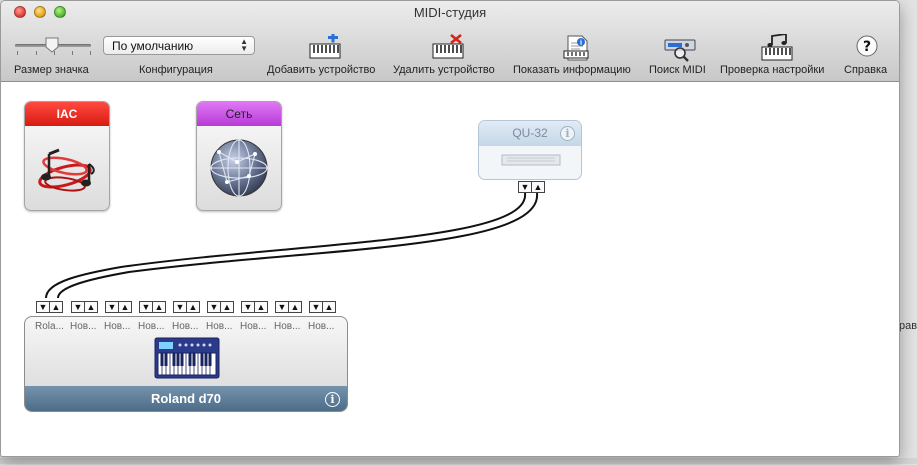 The height and width of the screenshot is (465, 917). Describe the element at coordinates (193, 307) in the screenshot. I see `roland-port-5-in: ▲` at that location.